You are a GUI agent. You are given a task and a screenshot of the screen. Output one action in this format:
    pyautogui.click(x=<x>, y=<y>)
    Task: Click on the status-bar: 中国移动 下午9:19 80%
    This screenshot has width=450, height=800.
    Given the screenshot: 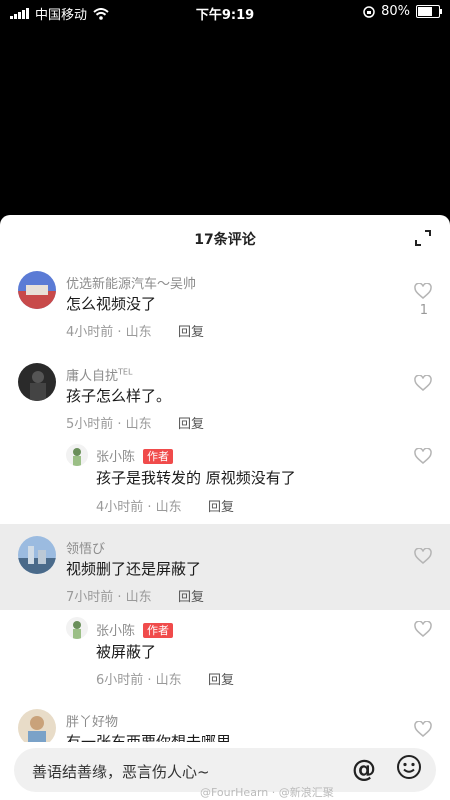 What is the action you would take?
    pyautogui.click(x=225, y=12)
    